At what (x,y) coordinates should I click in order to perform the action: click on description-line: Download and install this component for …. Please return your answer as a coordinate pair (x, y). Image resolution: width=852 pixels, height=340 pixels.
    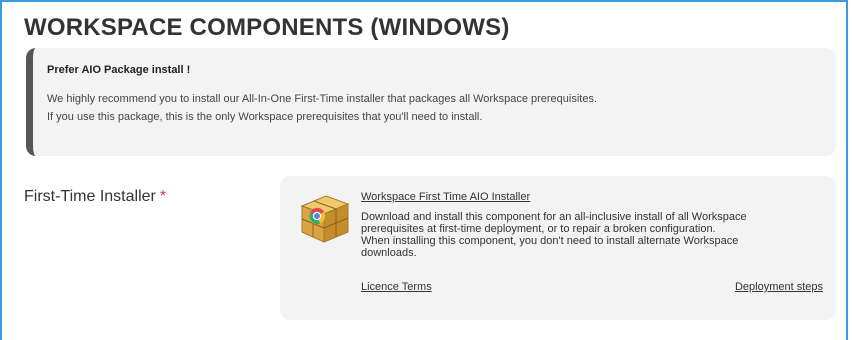
    Looking at the image, I should click on (554, 217).